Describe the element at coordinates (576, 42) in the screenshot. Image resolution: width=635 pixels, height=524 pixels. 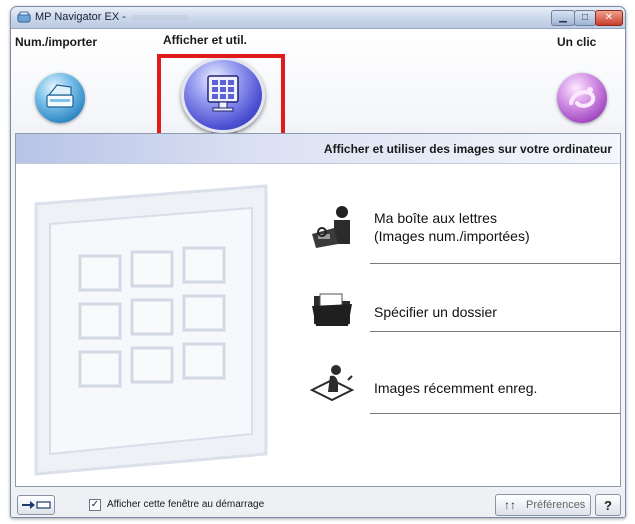
I see `mode-label-one-click: Un clic` at that location.